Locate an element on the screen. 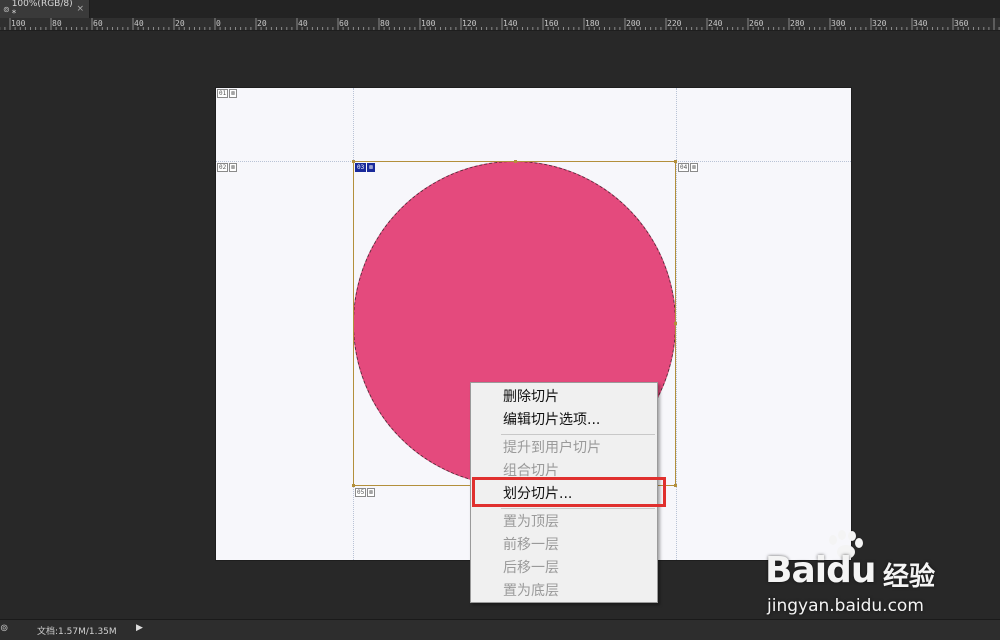 The height and width of the screenshot is (640, 1000). ruler-tick-label: 260 is located at coordinates (756, 23).